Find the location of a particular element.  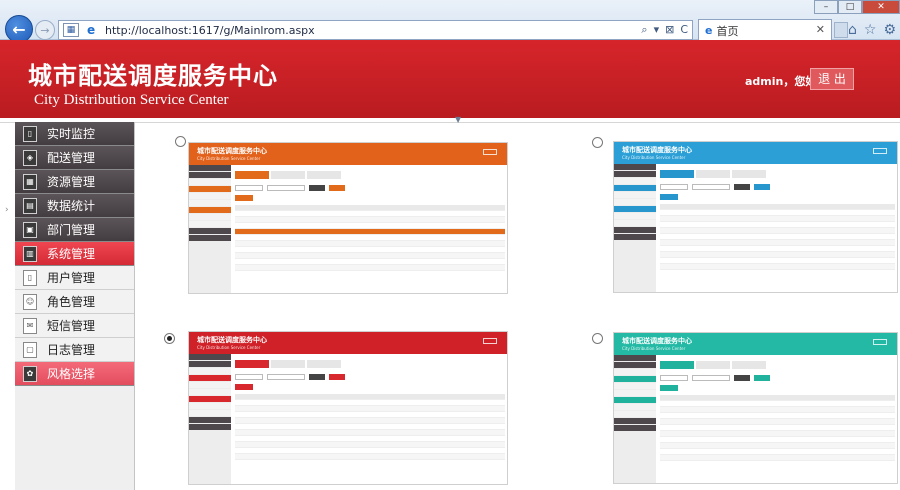

sidebar-item: ▣ 部门管理 is located at coordinates (74, 230).